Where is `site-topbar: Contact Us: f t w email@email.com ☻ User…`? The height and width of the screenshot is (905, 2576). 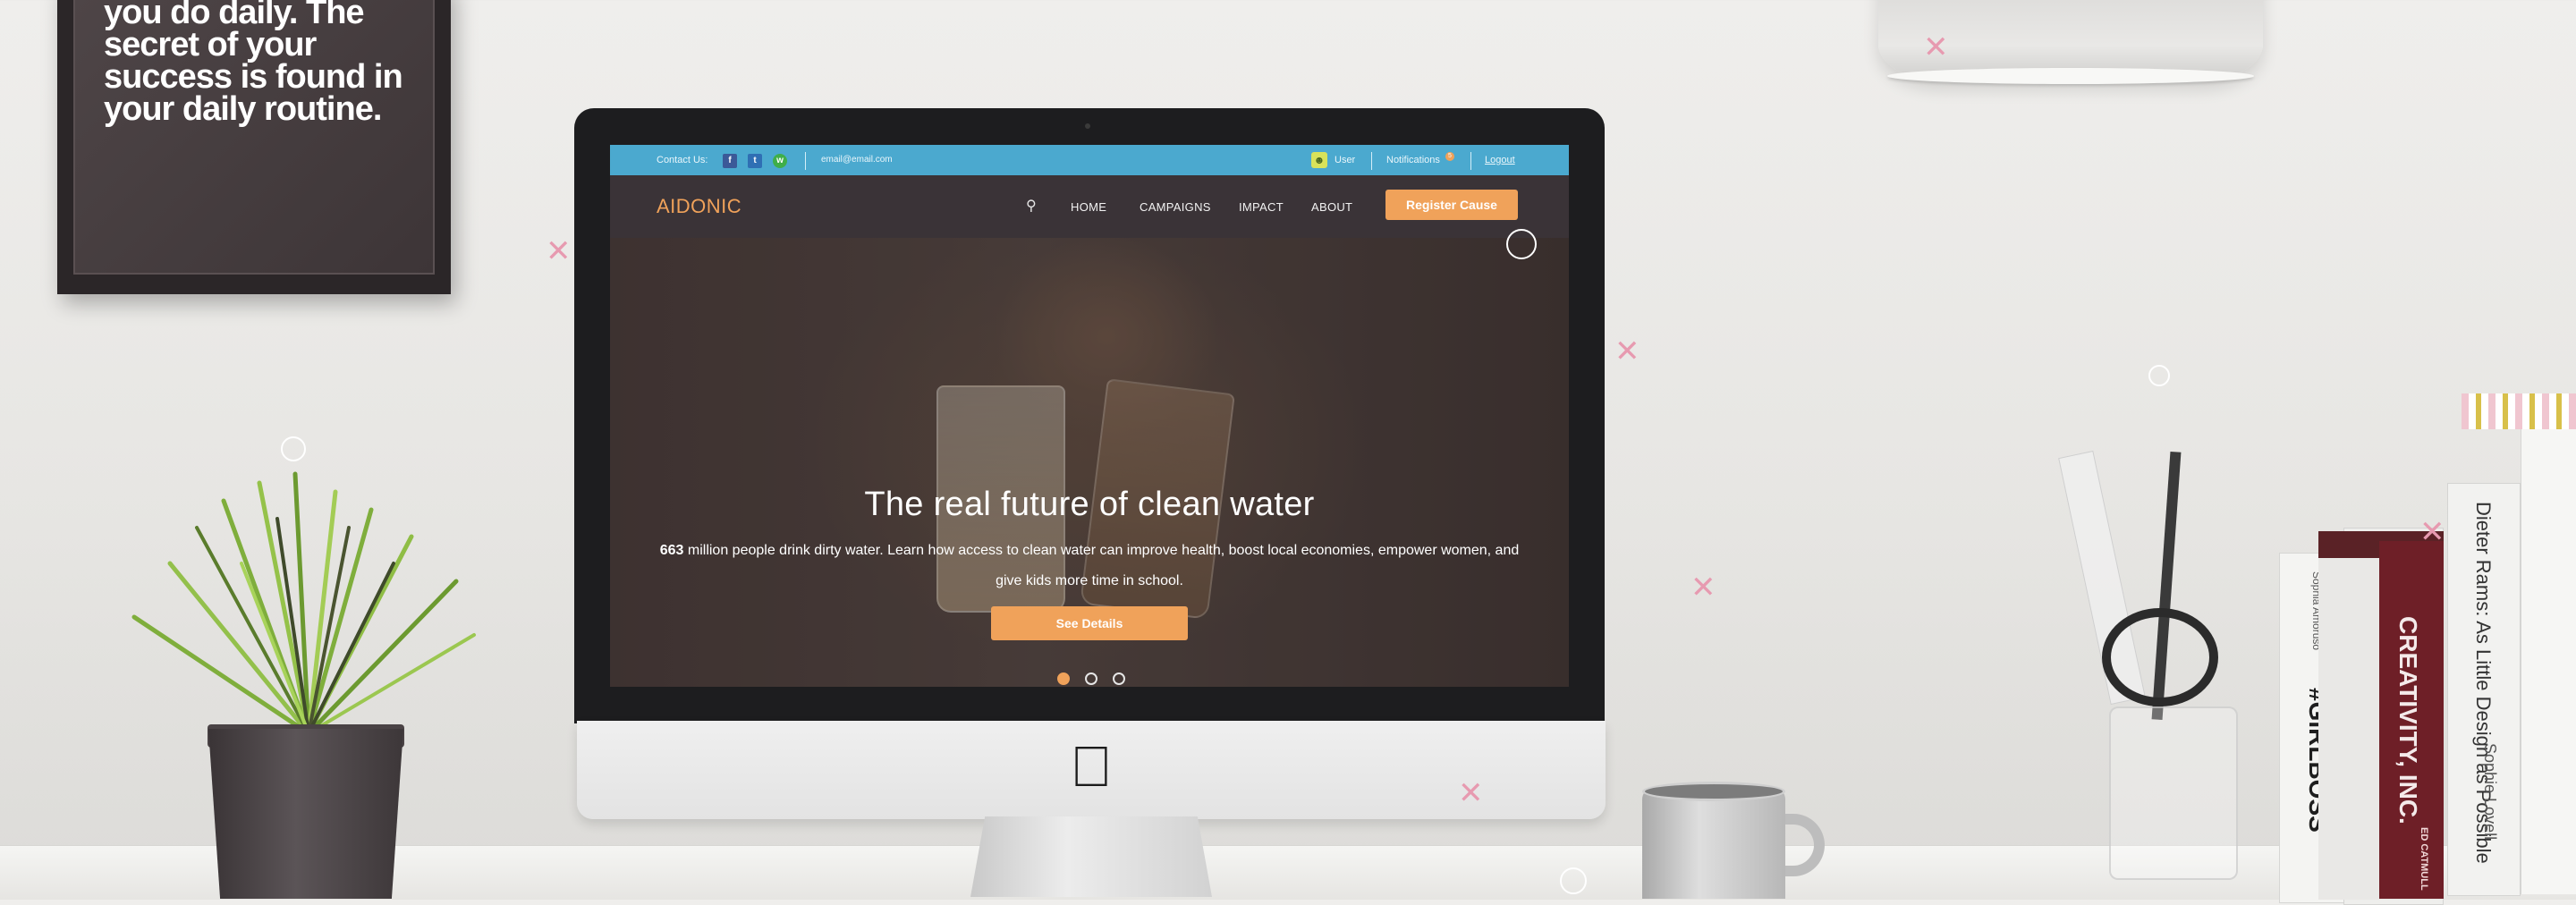 site-topbar: Contact Us: f t w email@email.com ☻ User… is located at coordinates (1089, 160).